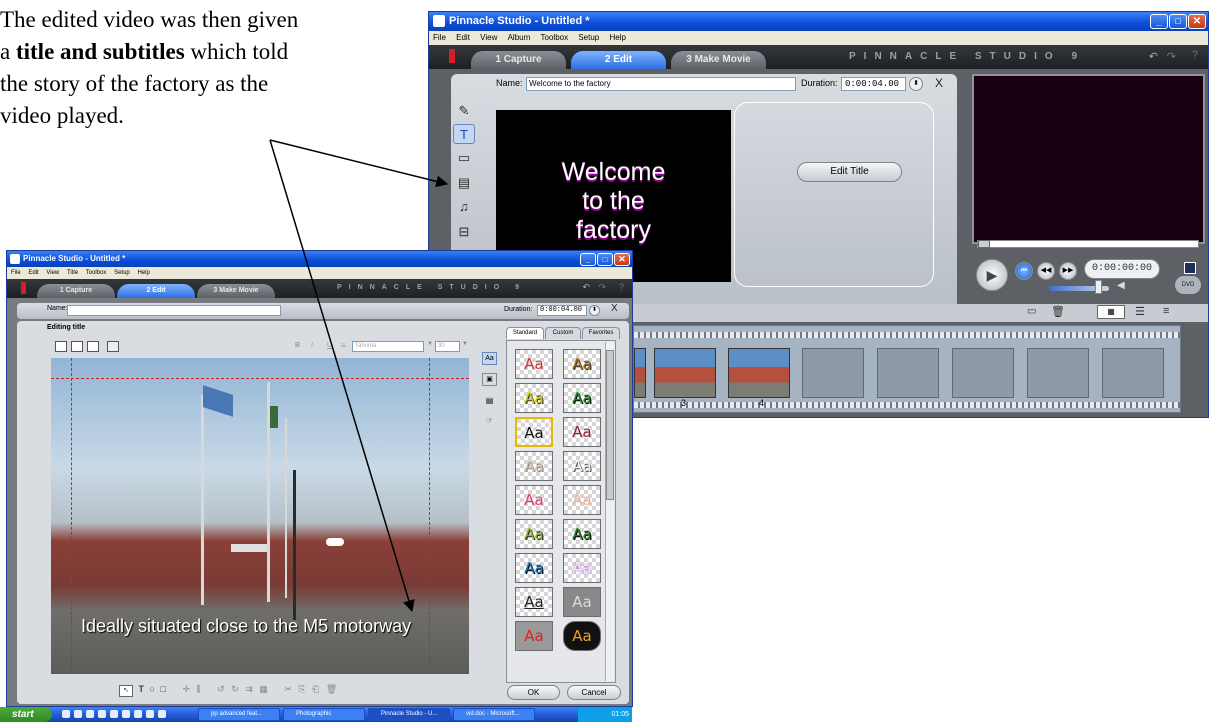  Describe the element at coordinates (331, 689) in the screenshot. I see `delete-icon: 🗑` at that location.